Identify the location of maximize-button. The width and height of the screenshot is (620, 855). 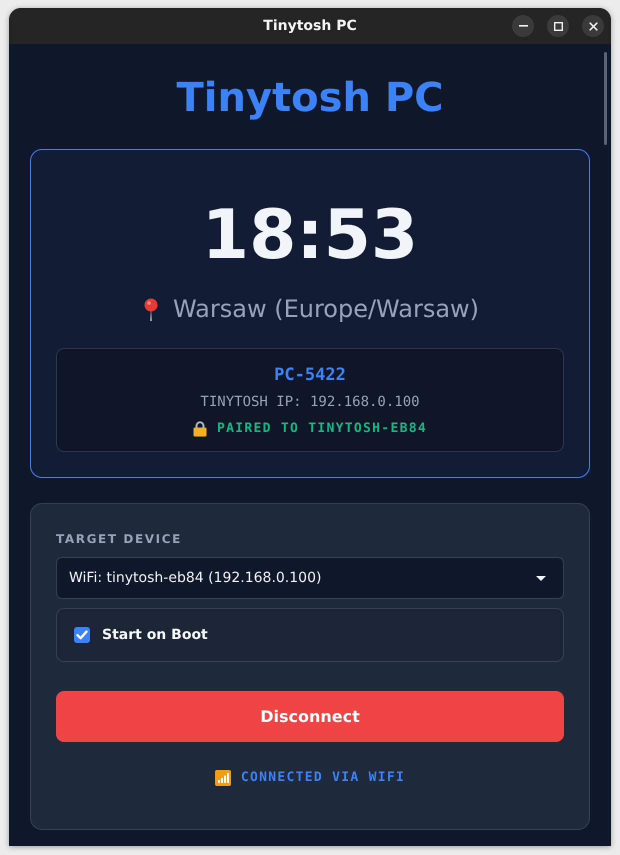
(558, 26).